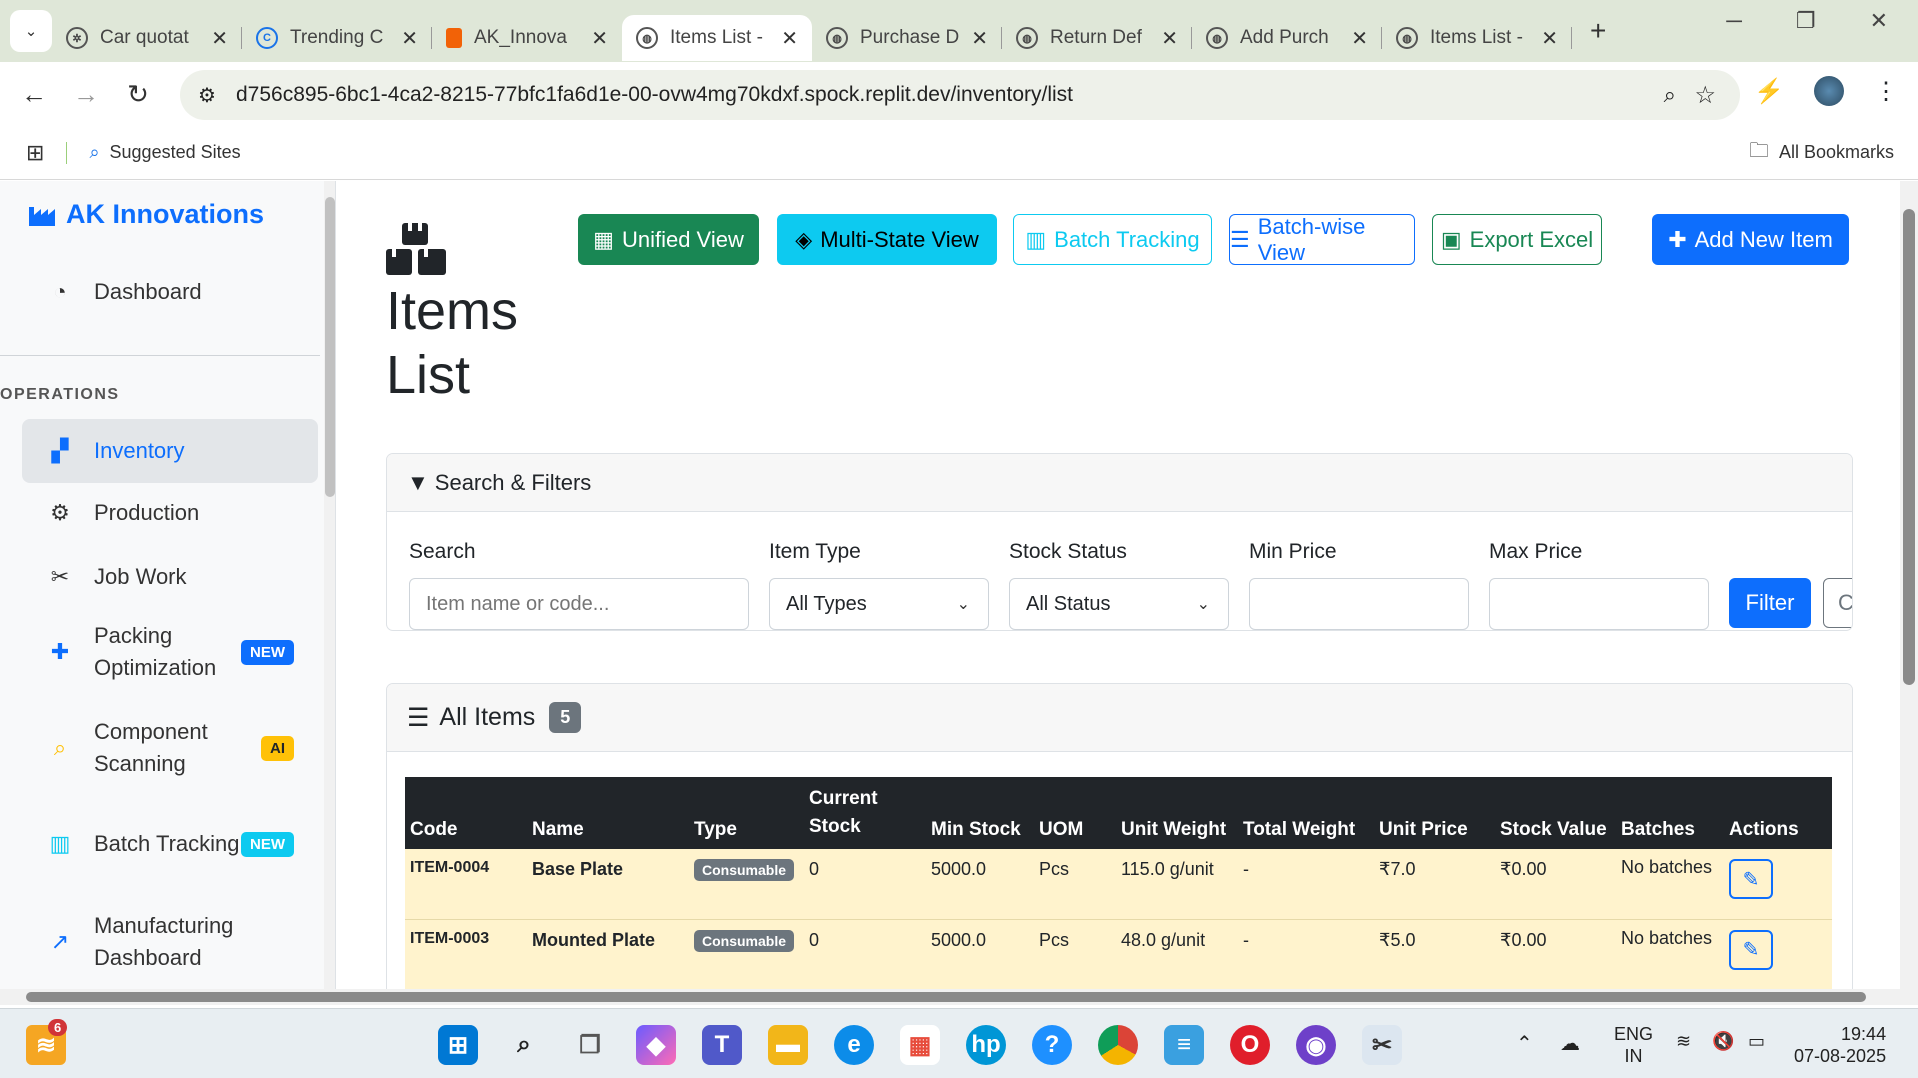 The width and height of the screenshot is (1918, 1078). What do you see at coordinates (86, 94) in the screenshot?
I see `forward-icon: →` at bounding box center [86, 94].